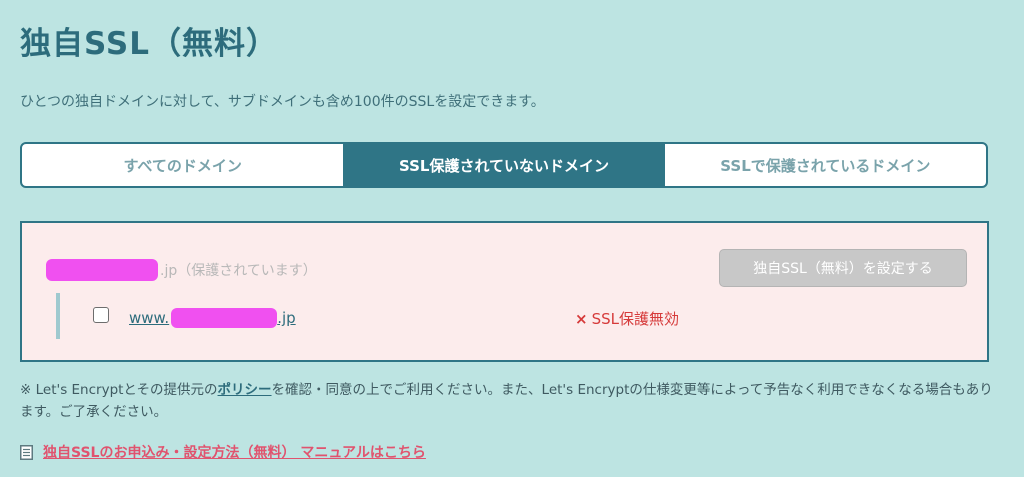 Image resolution: width=1024 pixels, height=477 pixels. What do you see at coordinates (581, 319) in the screenshot?
I see `status-x-icon: ×` at bounding box center [581, 319].